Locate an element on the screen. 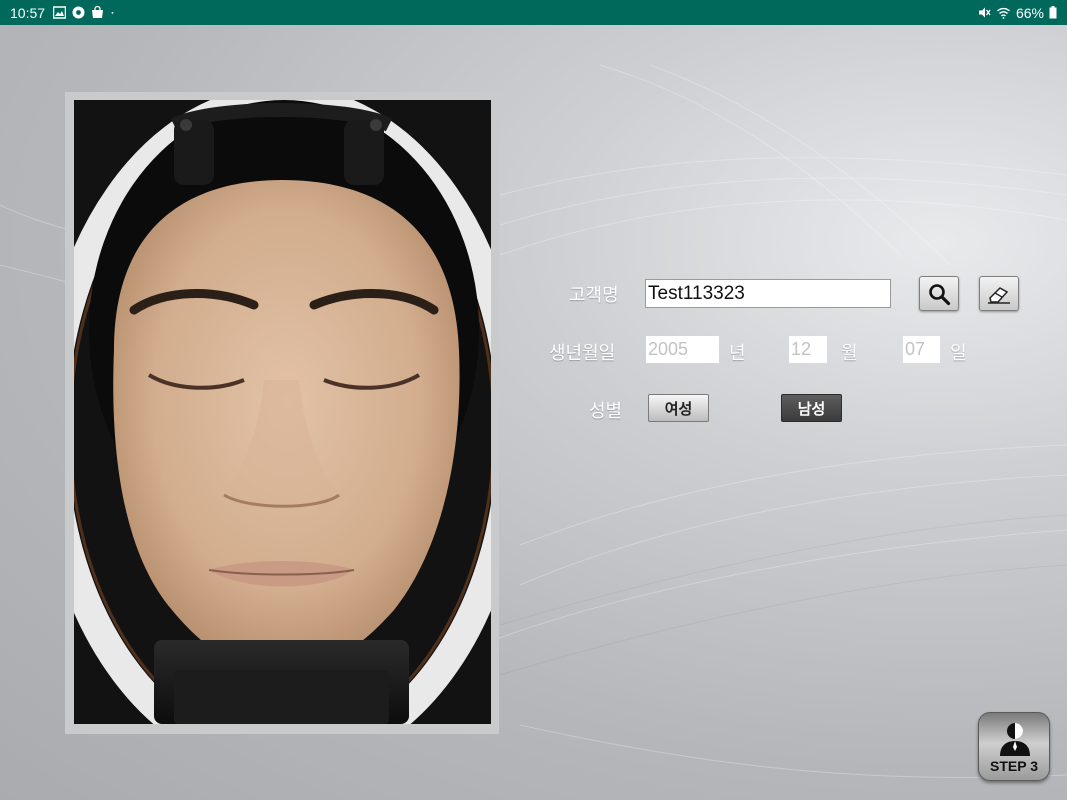 The height and width of the screenshot is (800, 1067). person-icon is located at coordinates (1015, 739).